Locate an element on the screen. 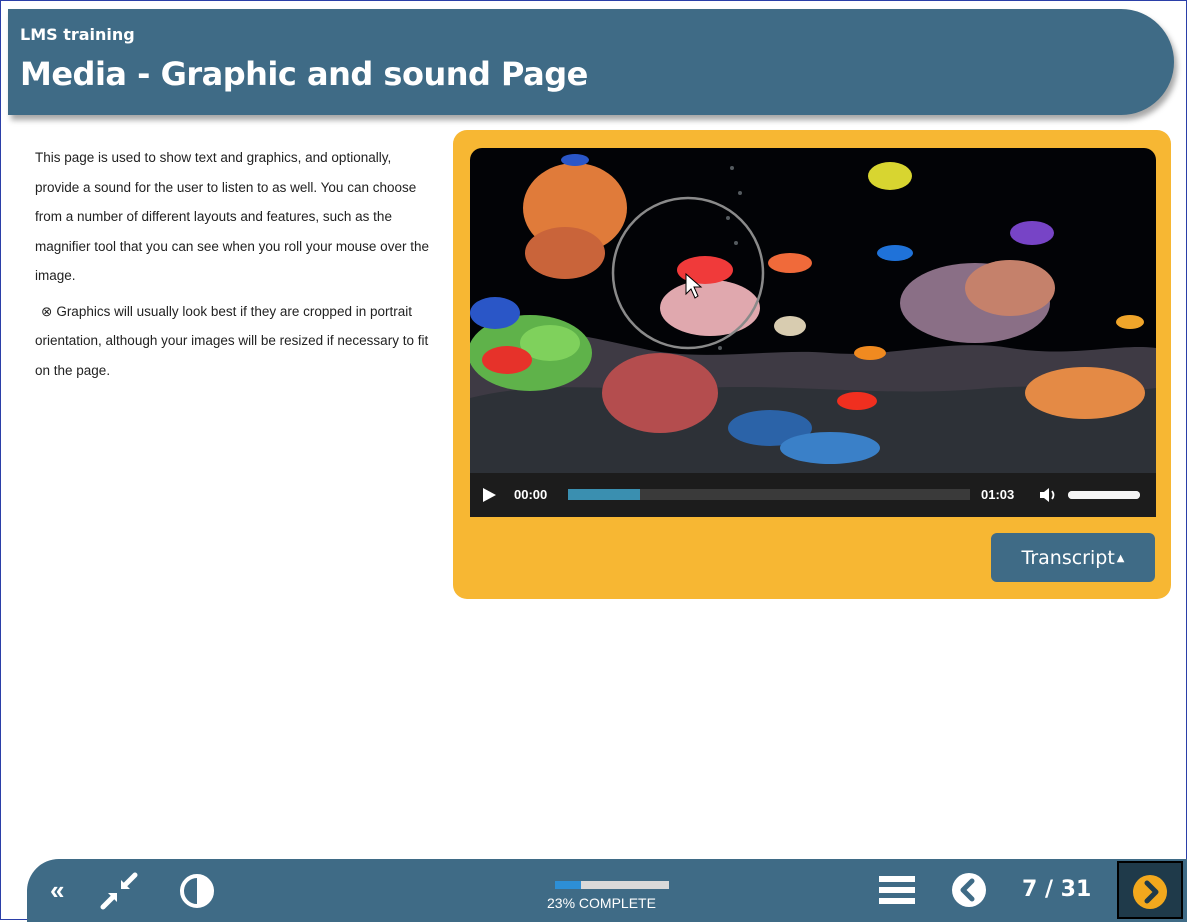 Image resolution: width=1189 pixels, height=922 pixels. transcript-button: Transcript ▲ is located at coordinates (1073, 557).